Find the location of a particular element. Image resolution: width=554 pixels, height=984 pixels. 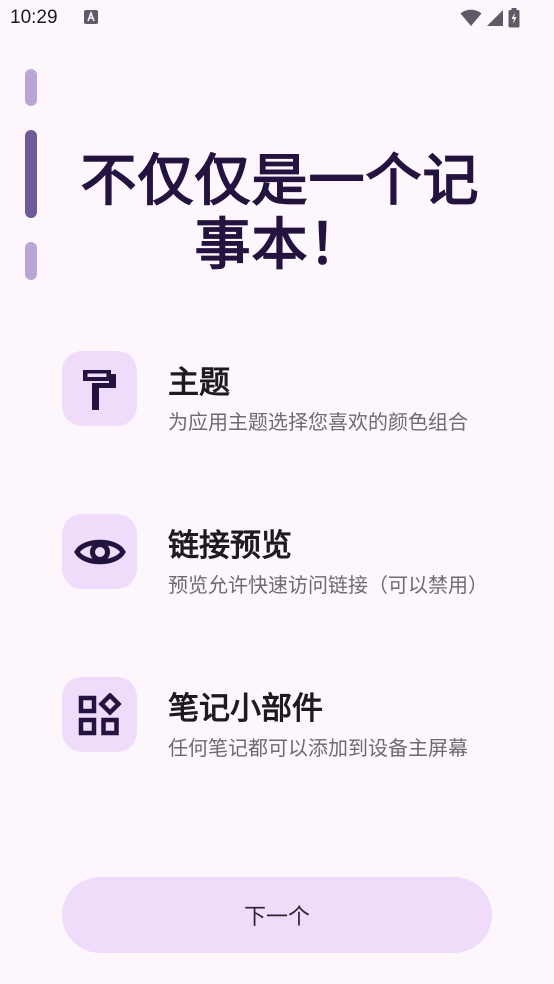

page-title: 不仅仅是一个记事本！ is located at coordinates (280, 213).